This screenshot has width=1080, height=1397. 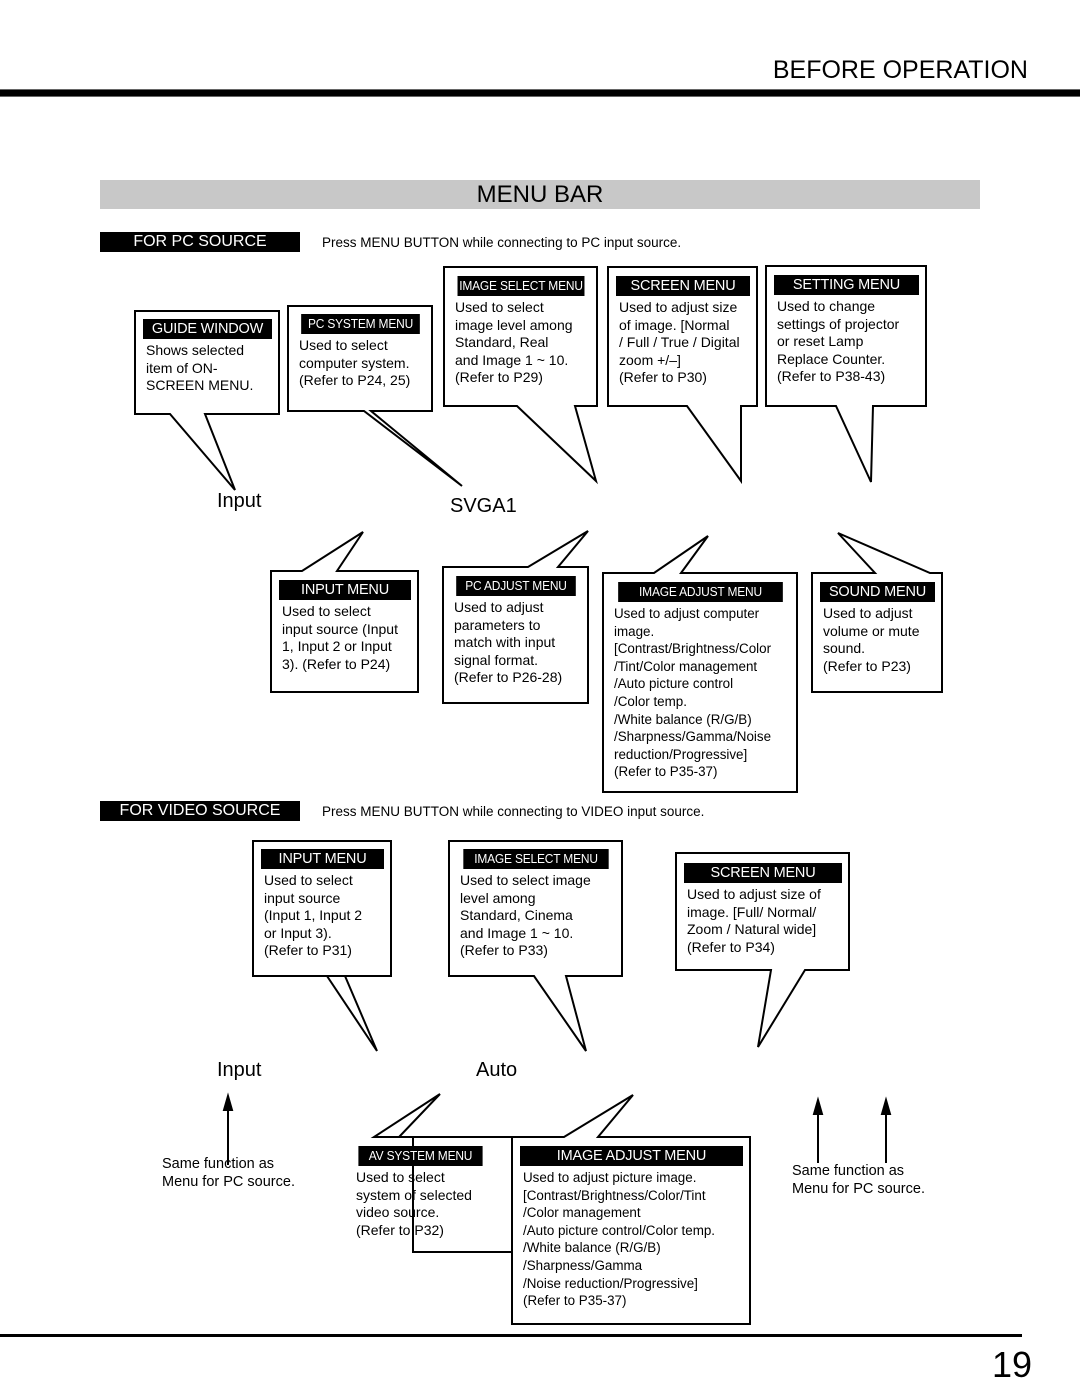 I want to click on note-same-function-left: Same function as Menu for PC source., so click(x=228, y=1173).